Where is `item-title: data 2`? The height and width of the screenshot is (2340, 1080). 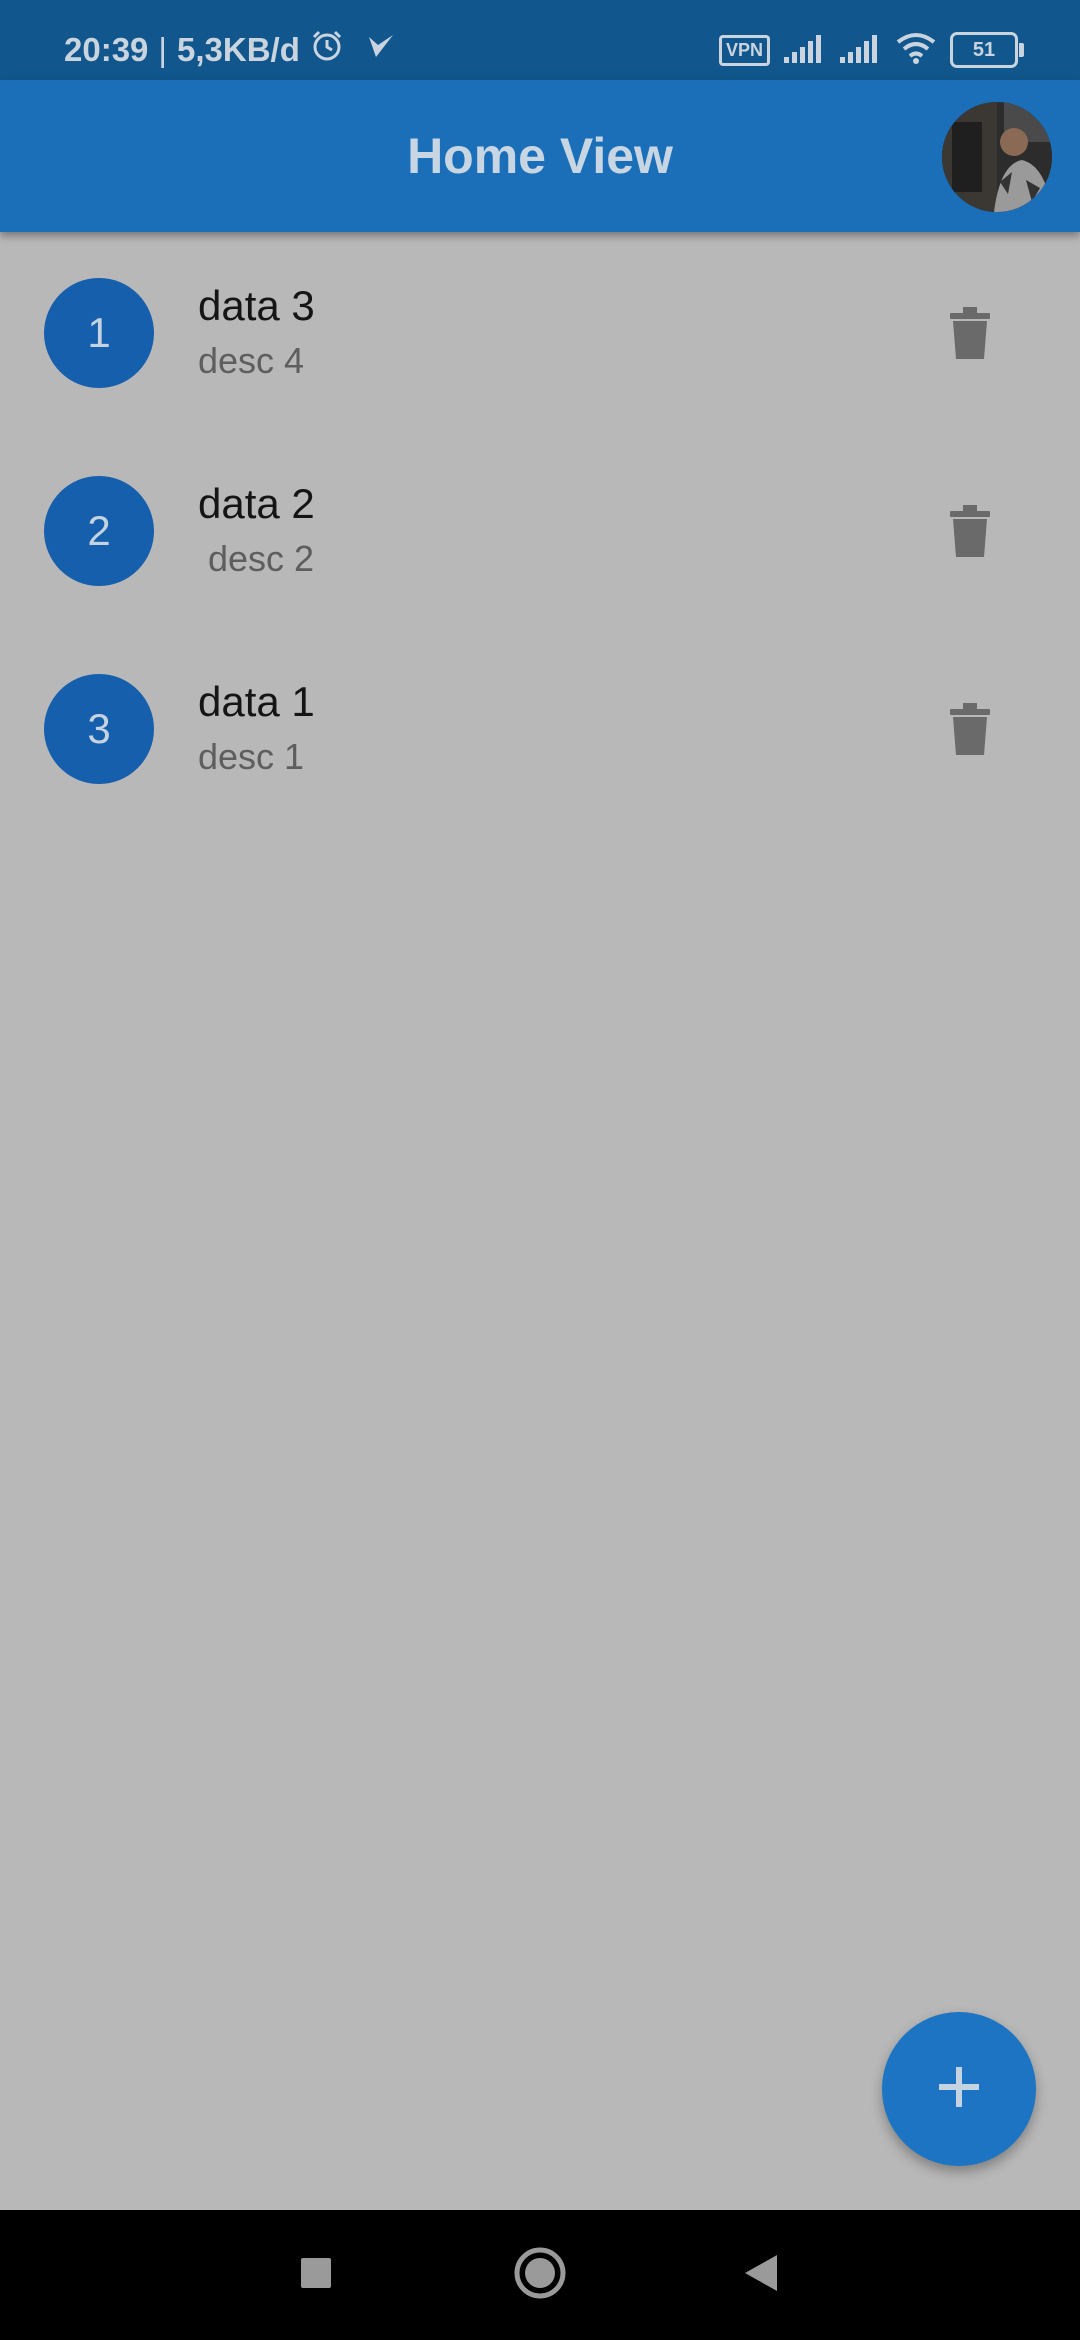 item-title: data 2 is located at coordinates (256, 503).